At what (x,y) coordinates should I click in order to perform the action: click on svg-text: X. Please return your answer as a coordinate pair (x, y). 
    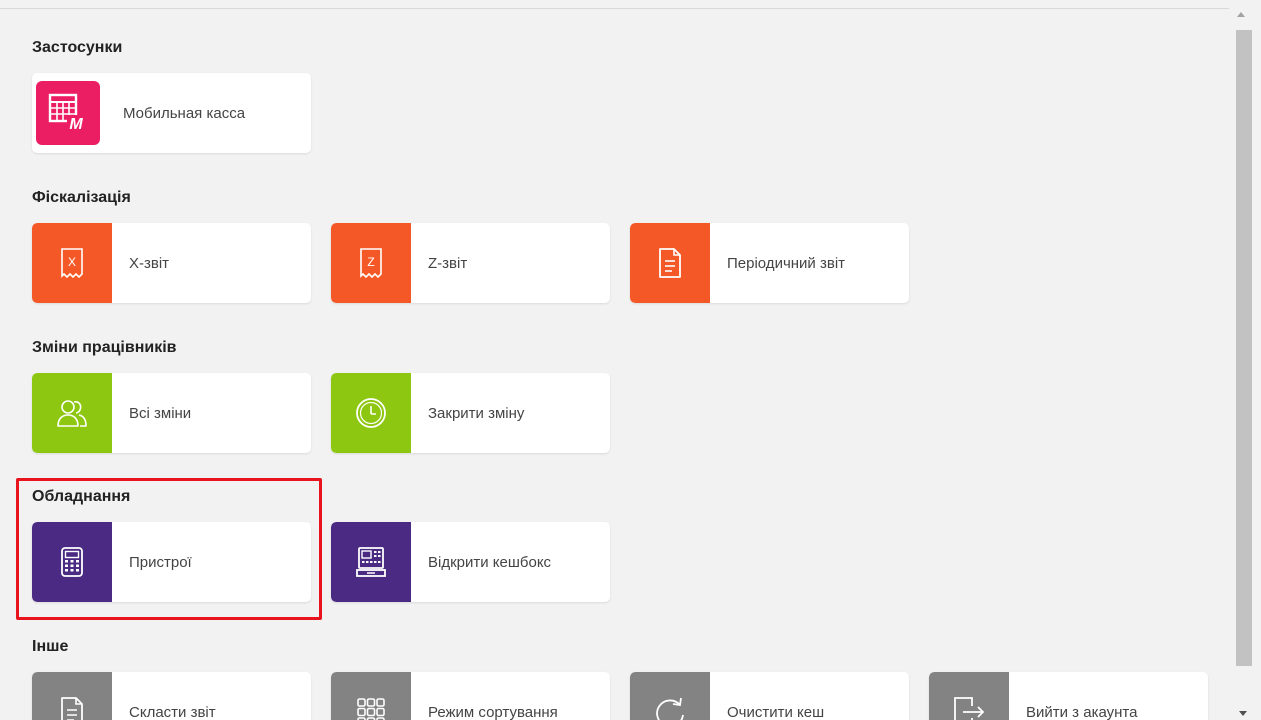
    Looking at the image, I should click on (72, 262).